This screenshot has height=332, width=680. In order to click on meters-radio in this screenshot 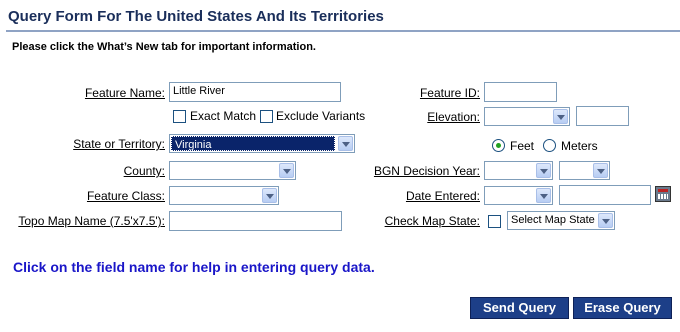, I will do `click(549, 145)`.